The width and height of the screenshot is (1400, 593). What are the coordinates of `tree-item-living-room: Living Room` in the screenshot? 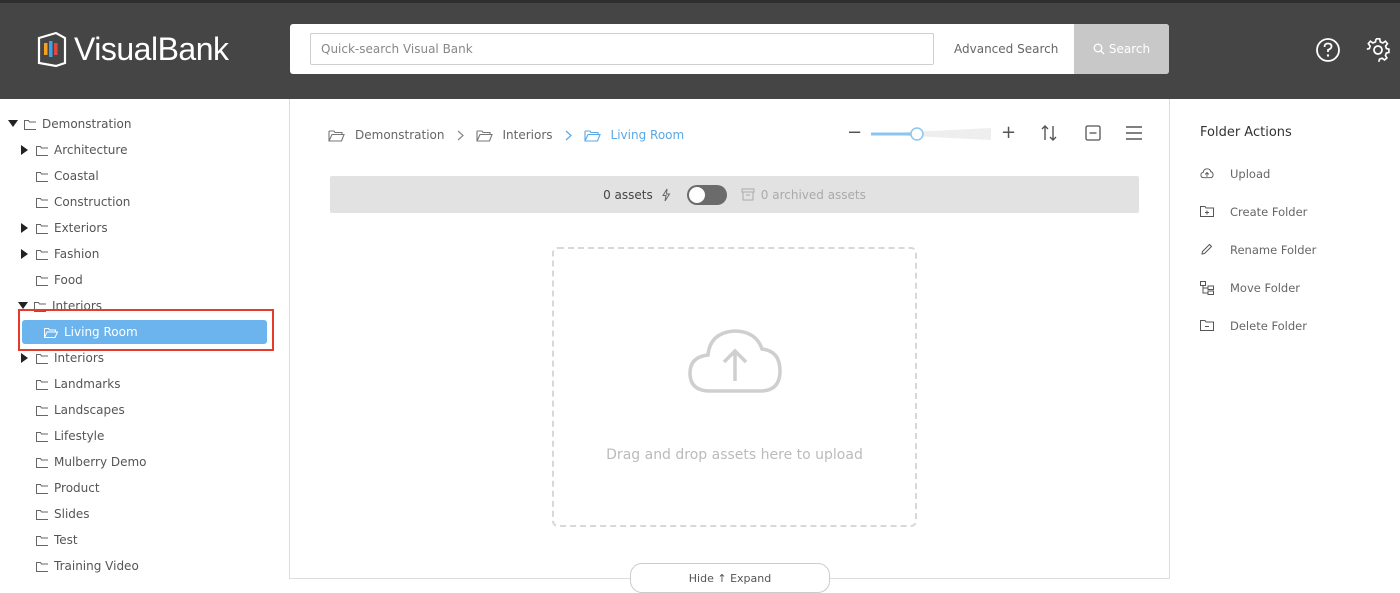 It's located at (144, 332).